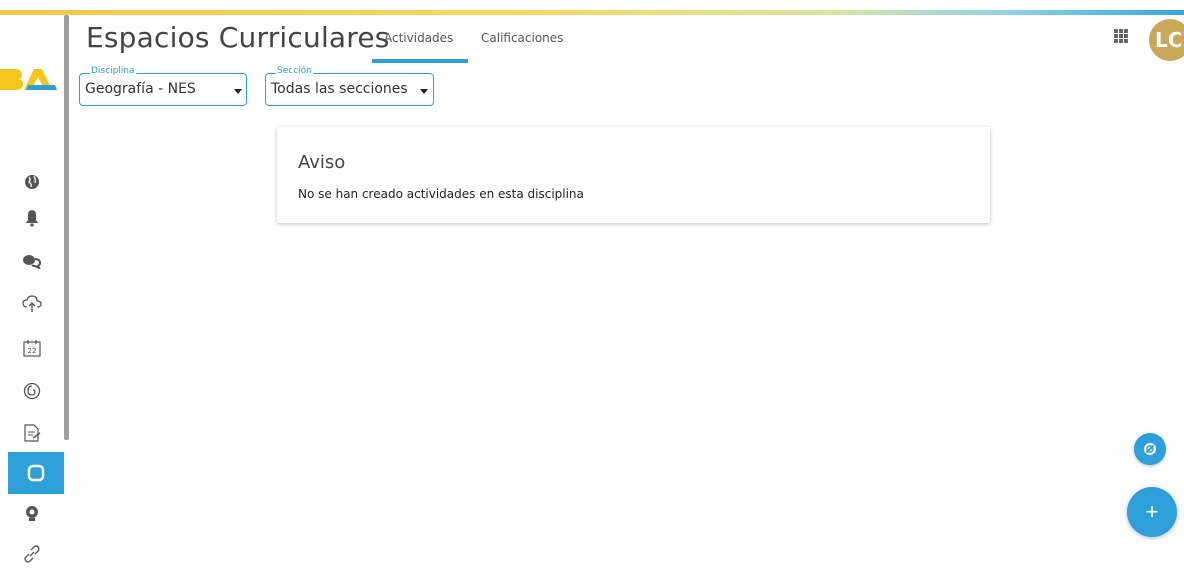  What do you see at coordinates (32, 351) in the screenshot?
I see `svg-text: 22` at bounding box center [32, 351].